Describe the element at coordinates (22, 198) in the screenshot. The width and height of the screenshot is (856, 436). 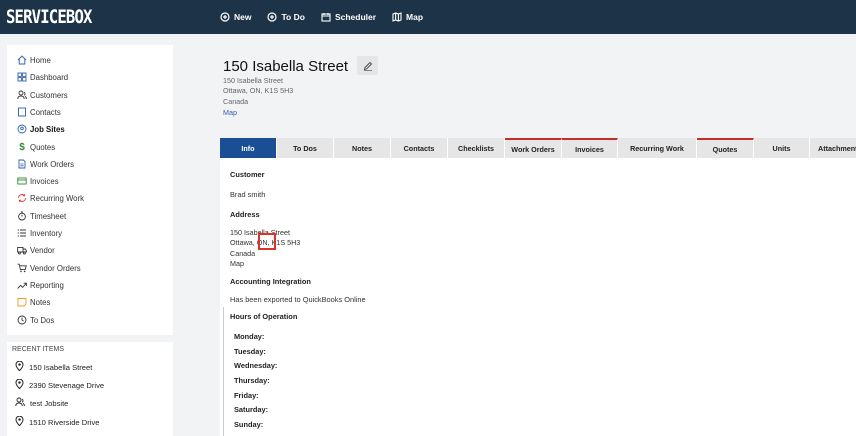
I see `recurring-icon` at that location.